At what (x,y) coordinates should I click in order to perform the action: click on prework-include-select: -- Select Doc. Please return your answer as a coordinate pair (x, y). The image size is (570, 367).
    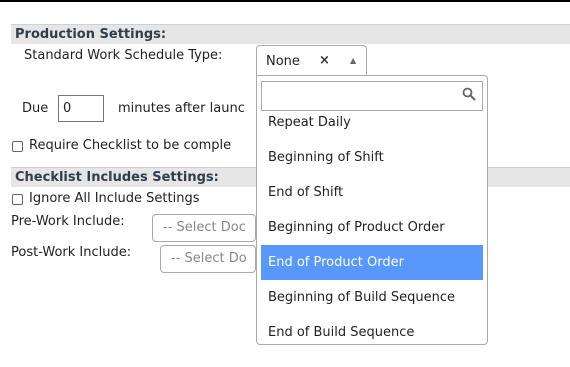
    Looking at the image, I should click on (204, 228).